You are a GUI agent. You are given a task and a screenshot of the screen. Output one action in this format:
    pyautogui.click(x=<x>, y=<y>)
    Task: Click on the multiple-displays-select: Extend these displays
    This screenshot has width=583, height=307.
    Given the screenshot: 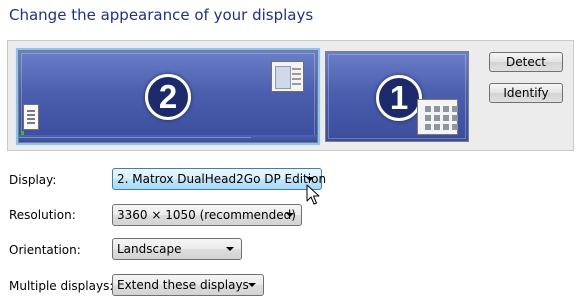 What is the action you would take?
    pyautogui.click(x=188, y=285)
    